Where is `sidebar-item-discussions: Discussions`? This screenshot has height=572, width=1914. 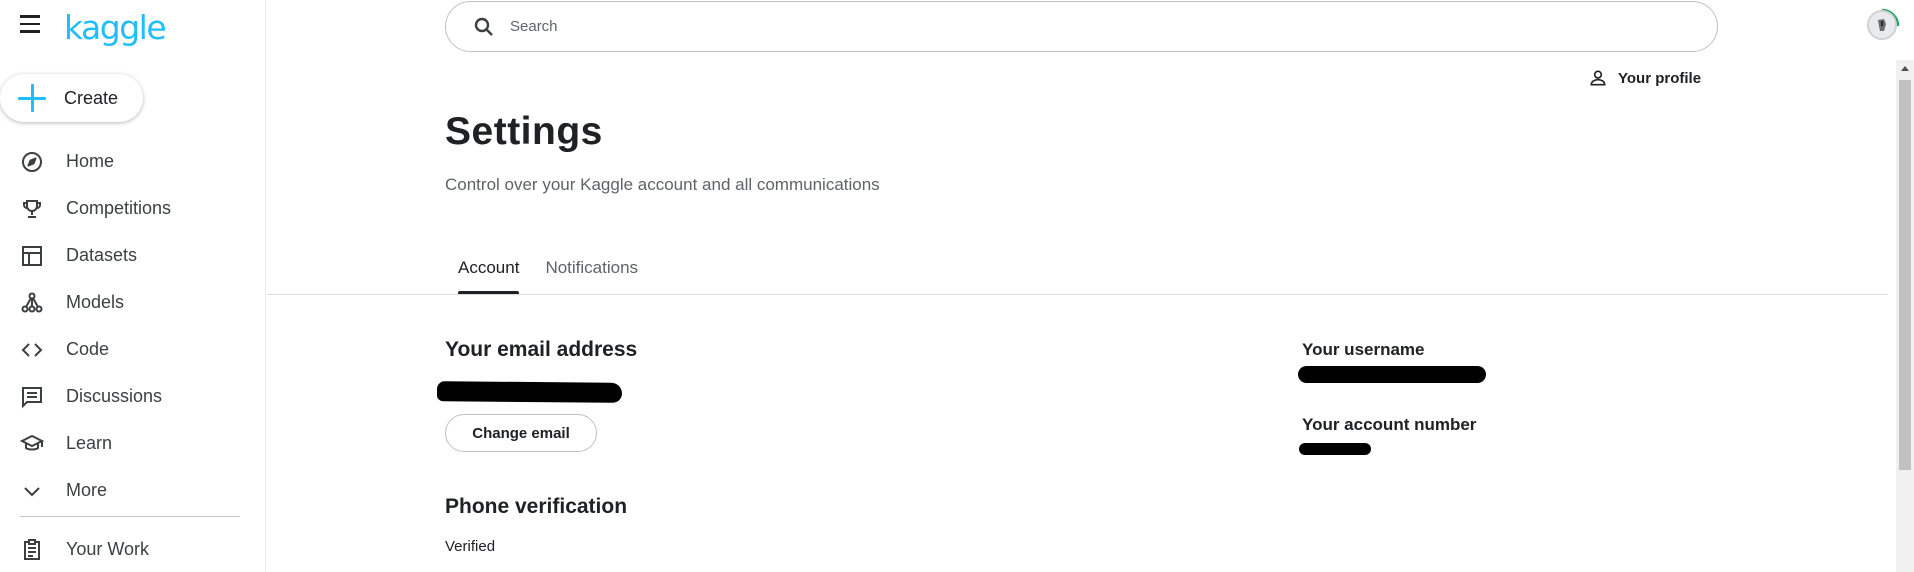 sidebar-item-discussions: Discussions is located at coordinates (132, 396).